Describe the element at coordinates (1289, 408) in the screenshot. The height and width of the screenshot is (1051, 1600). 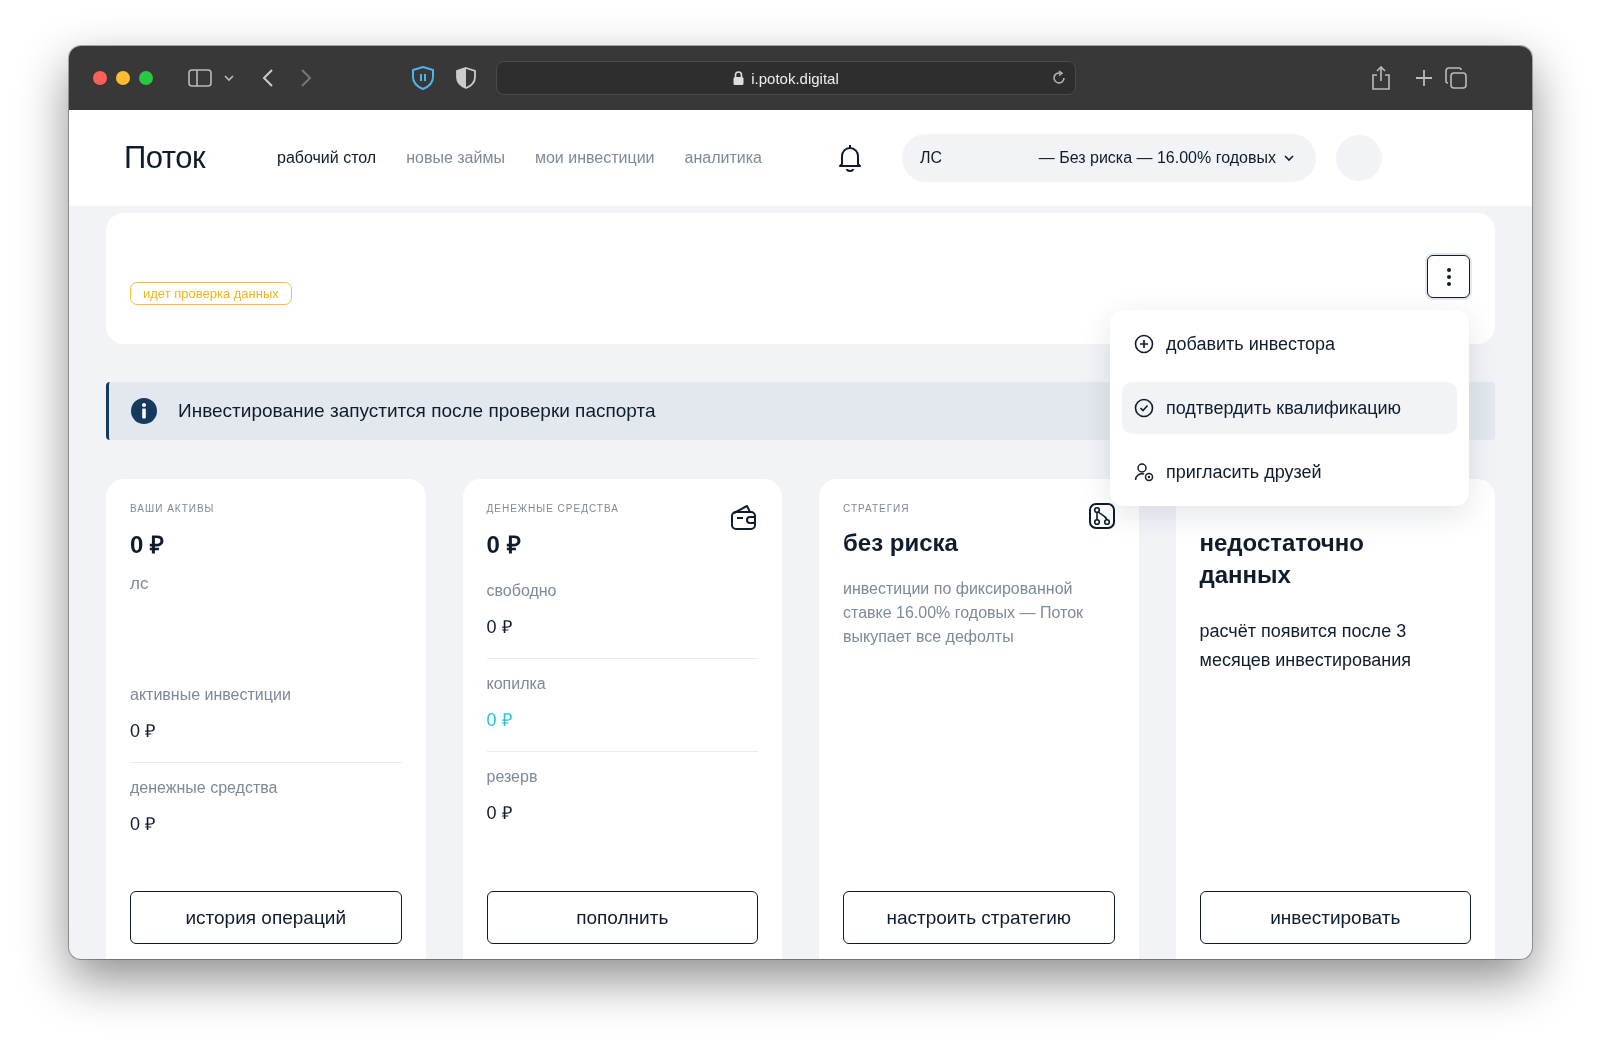
I see `menu-item: подтвердить квалификацию` at that location.